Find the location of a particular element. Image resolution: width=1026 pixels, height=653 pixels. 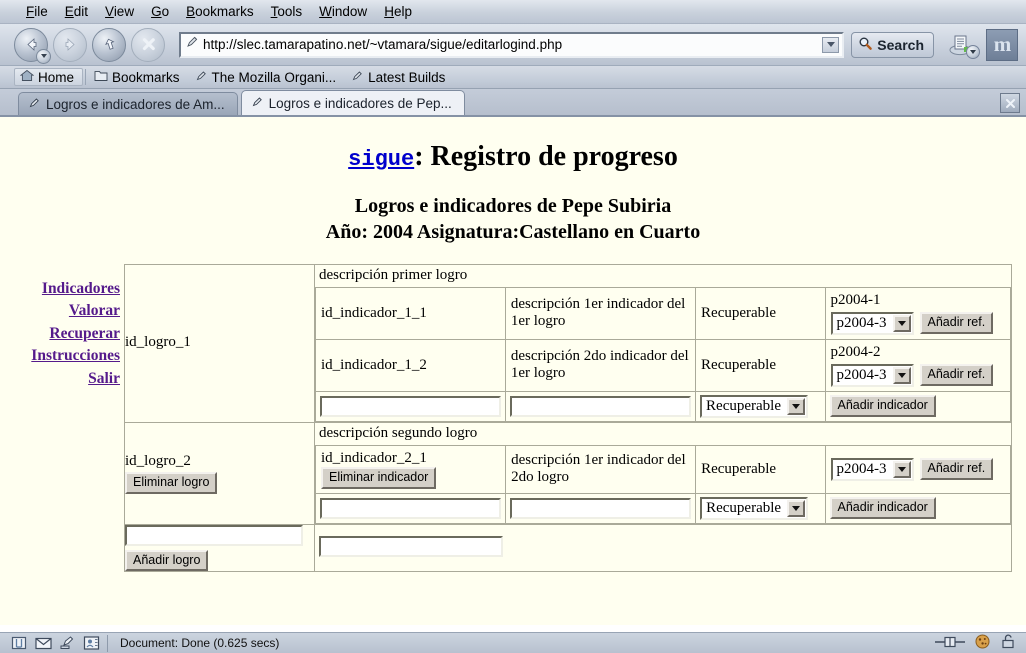

menu-bookmarks: Bookmarks is located at coordinates (220, 11).